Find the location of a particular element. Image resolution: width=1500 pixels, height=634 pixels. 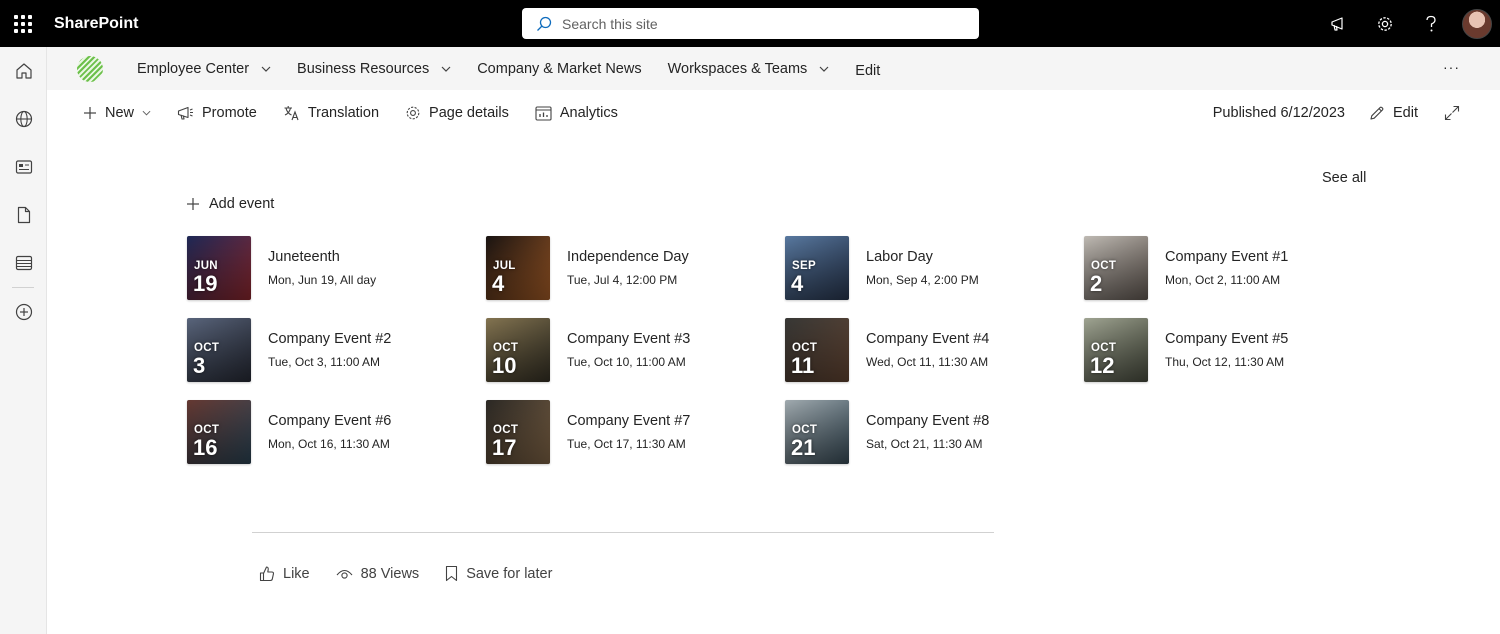

news-icon is located at coordinates (23, 167).